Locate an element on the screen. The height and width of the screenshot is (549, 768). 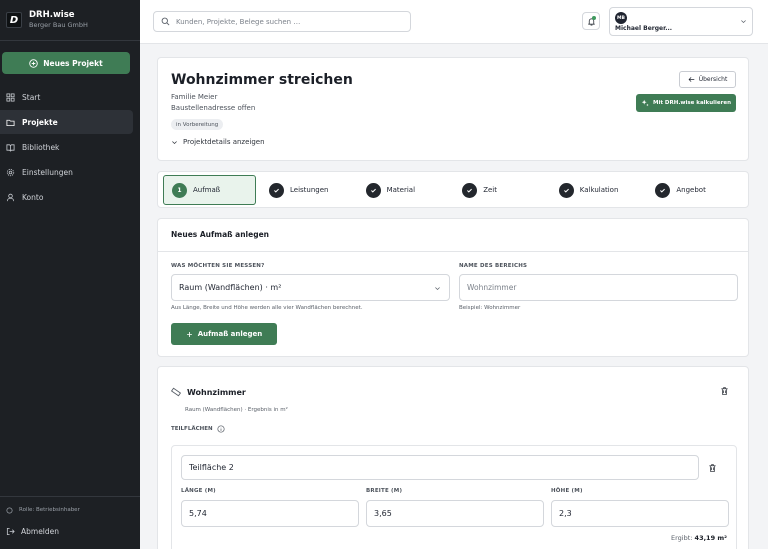
result-value: 43,19 m² is located at coordinates (710, 538).